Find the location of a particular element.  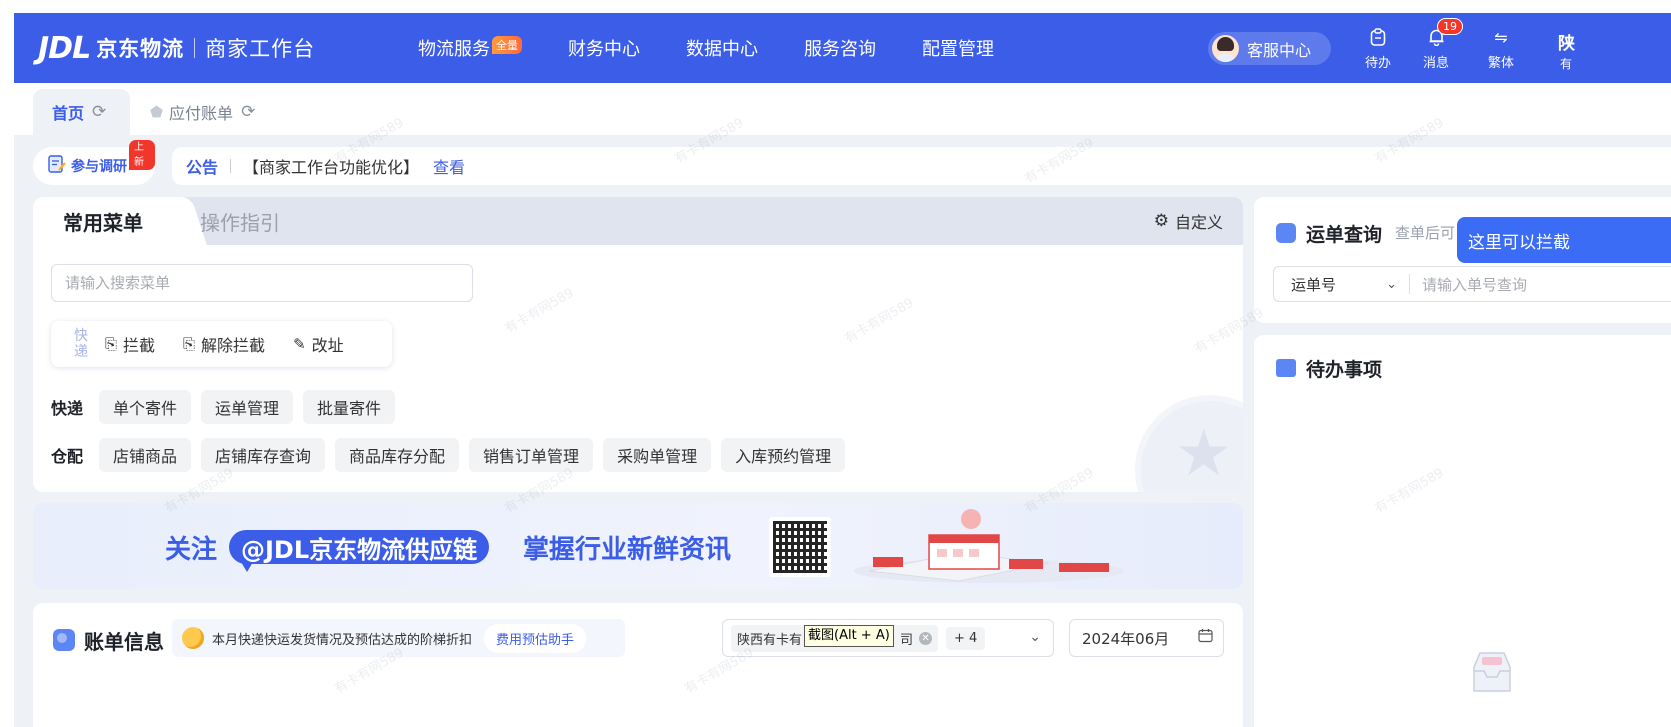

chip-purchase-orders: 采购单管理 is located at coordinates (657, 455).